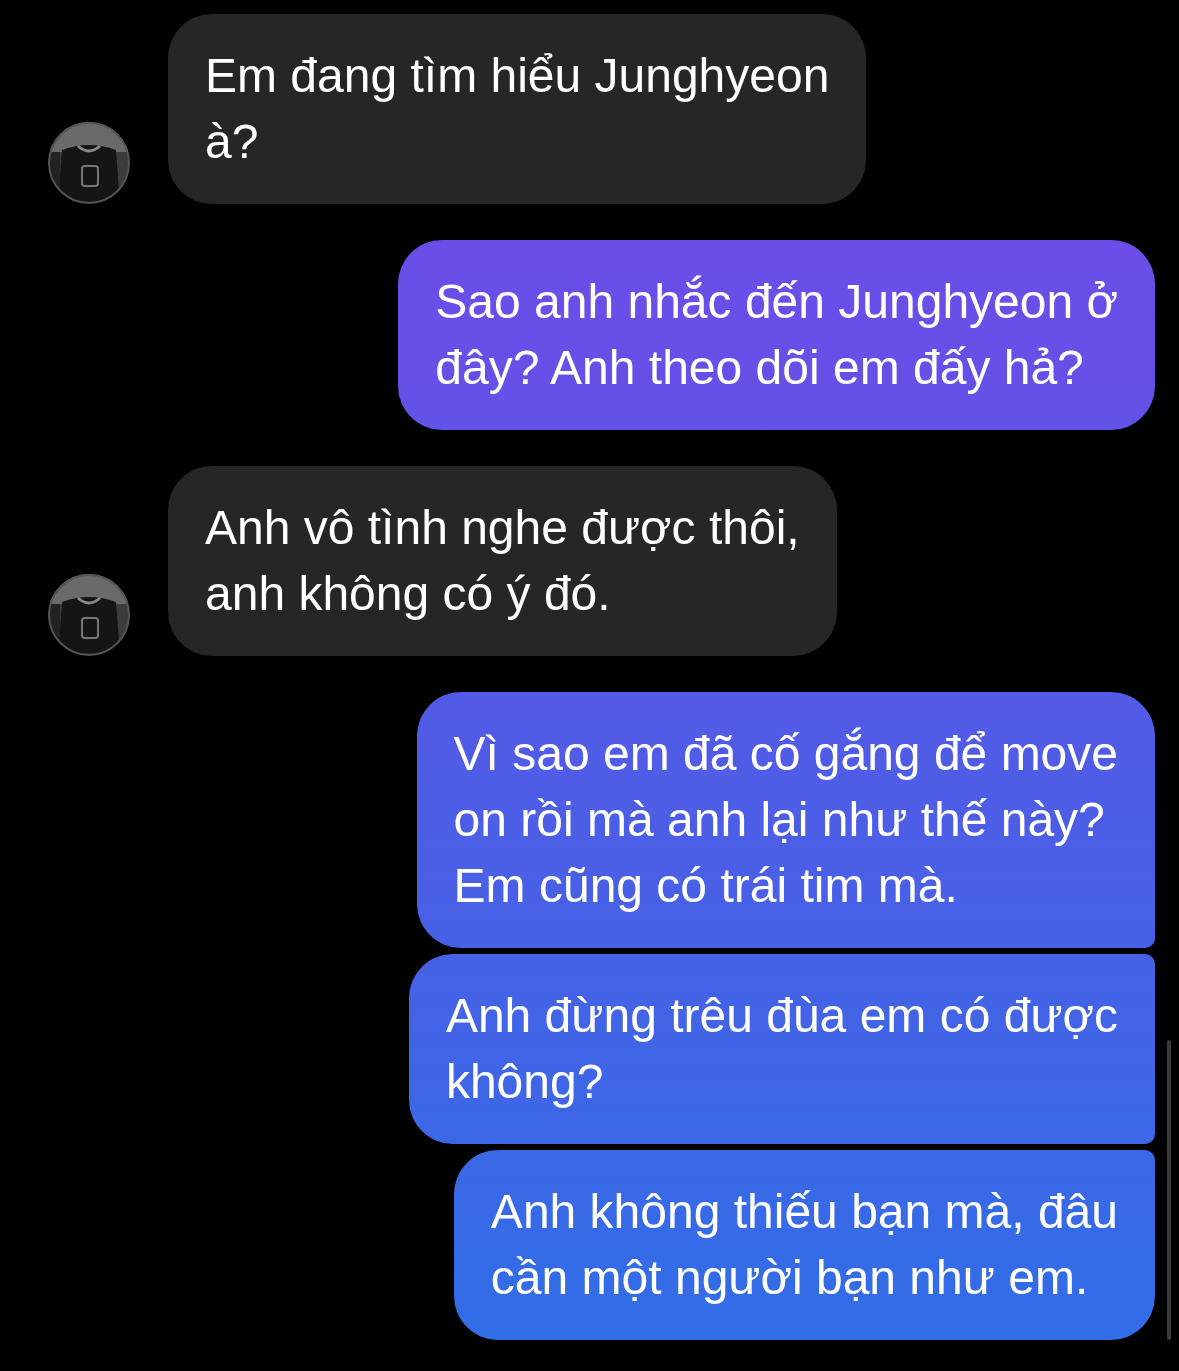  I want to click on sent-message: Vì sao em đã cố gắng để move on rồi mà anh lại như thế này? Em cũng có trái tim mà., so click(785, 820).